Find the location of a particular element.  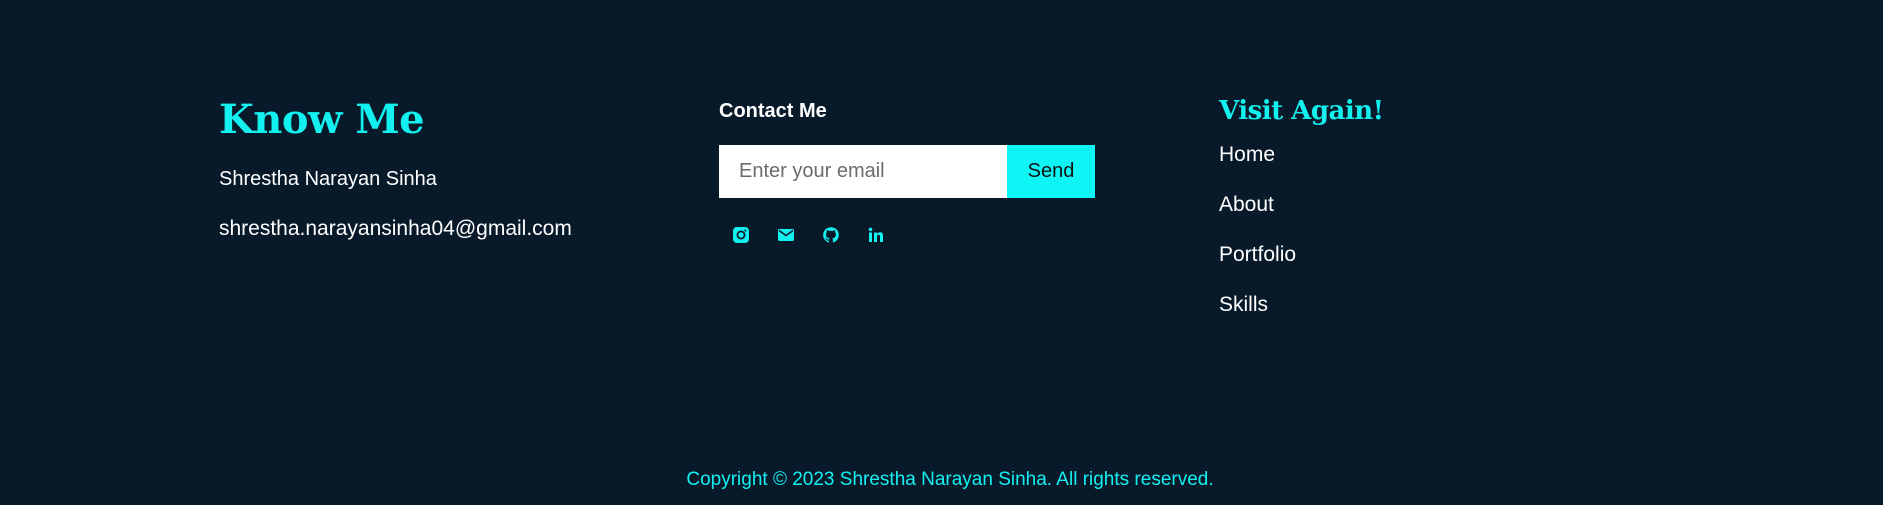

mail-icon is located at coordinates (786, 235).